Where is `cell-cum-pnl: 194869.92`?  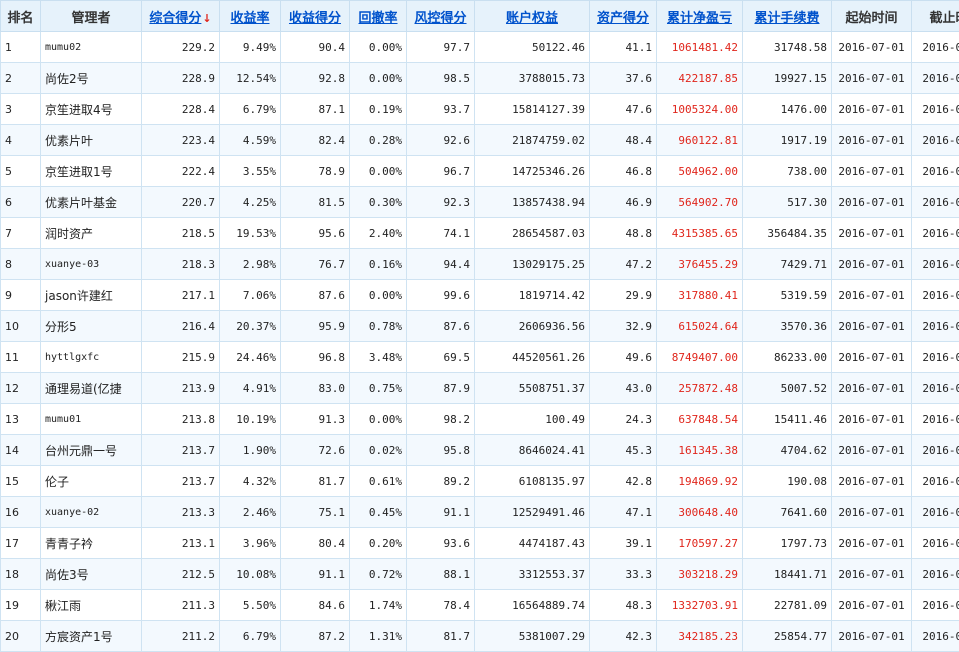
cell-cum-pnl: 194869.92 is located at coordinates (700, 481).